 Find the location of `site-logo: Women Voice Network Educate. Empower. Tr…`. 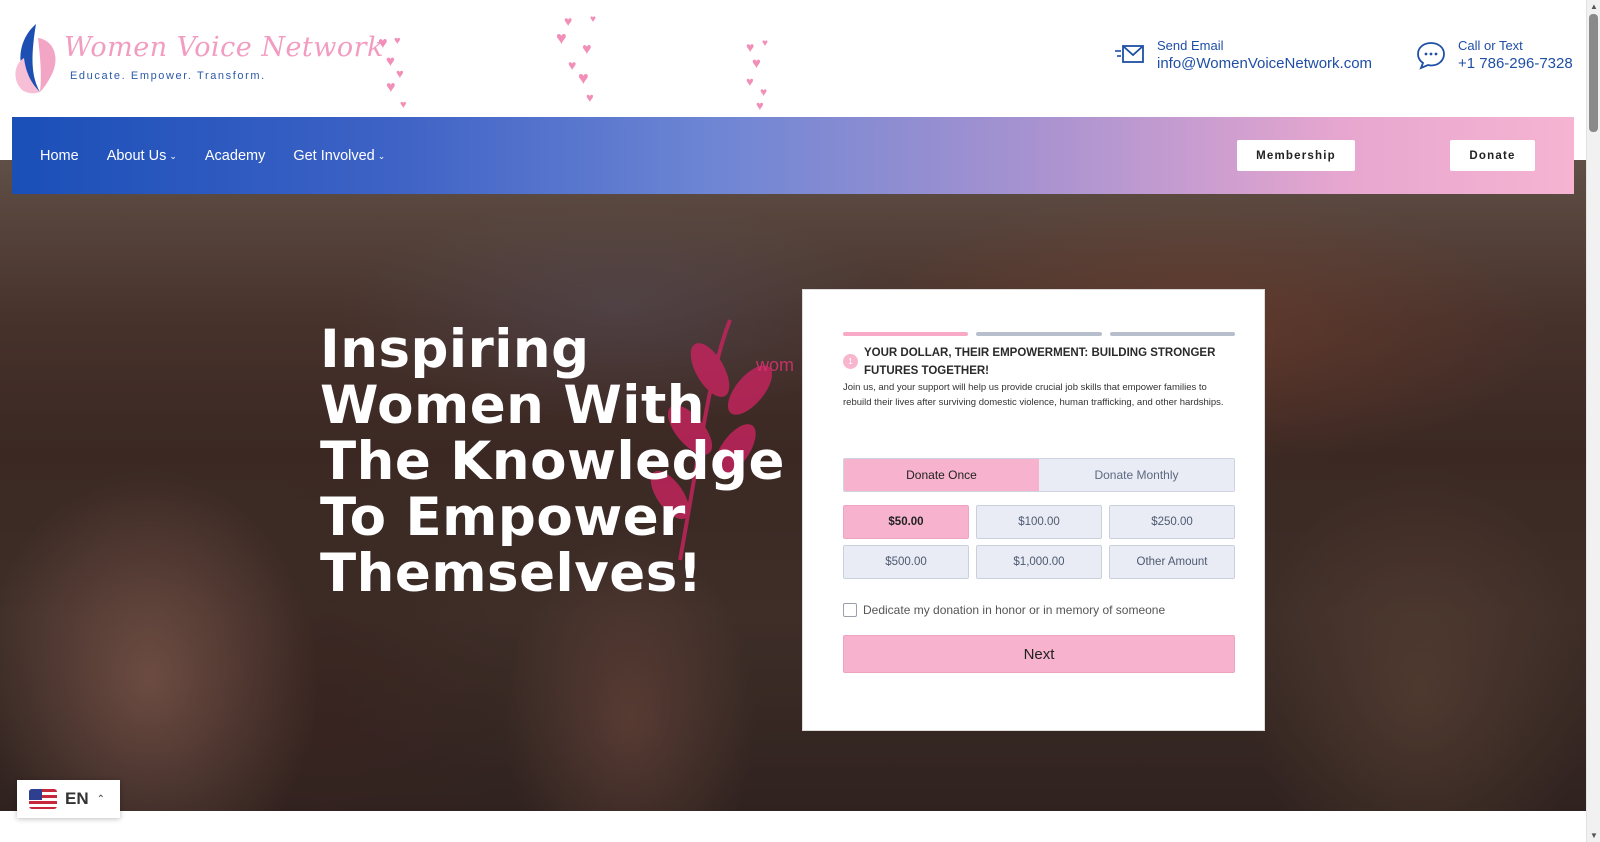

site-logo: Women Voice Network Educate. Empower. Tr… is located at coordinates (198, 58).